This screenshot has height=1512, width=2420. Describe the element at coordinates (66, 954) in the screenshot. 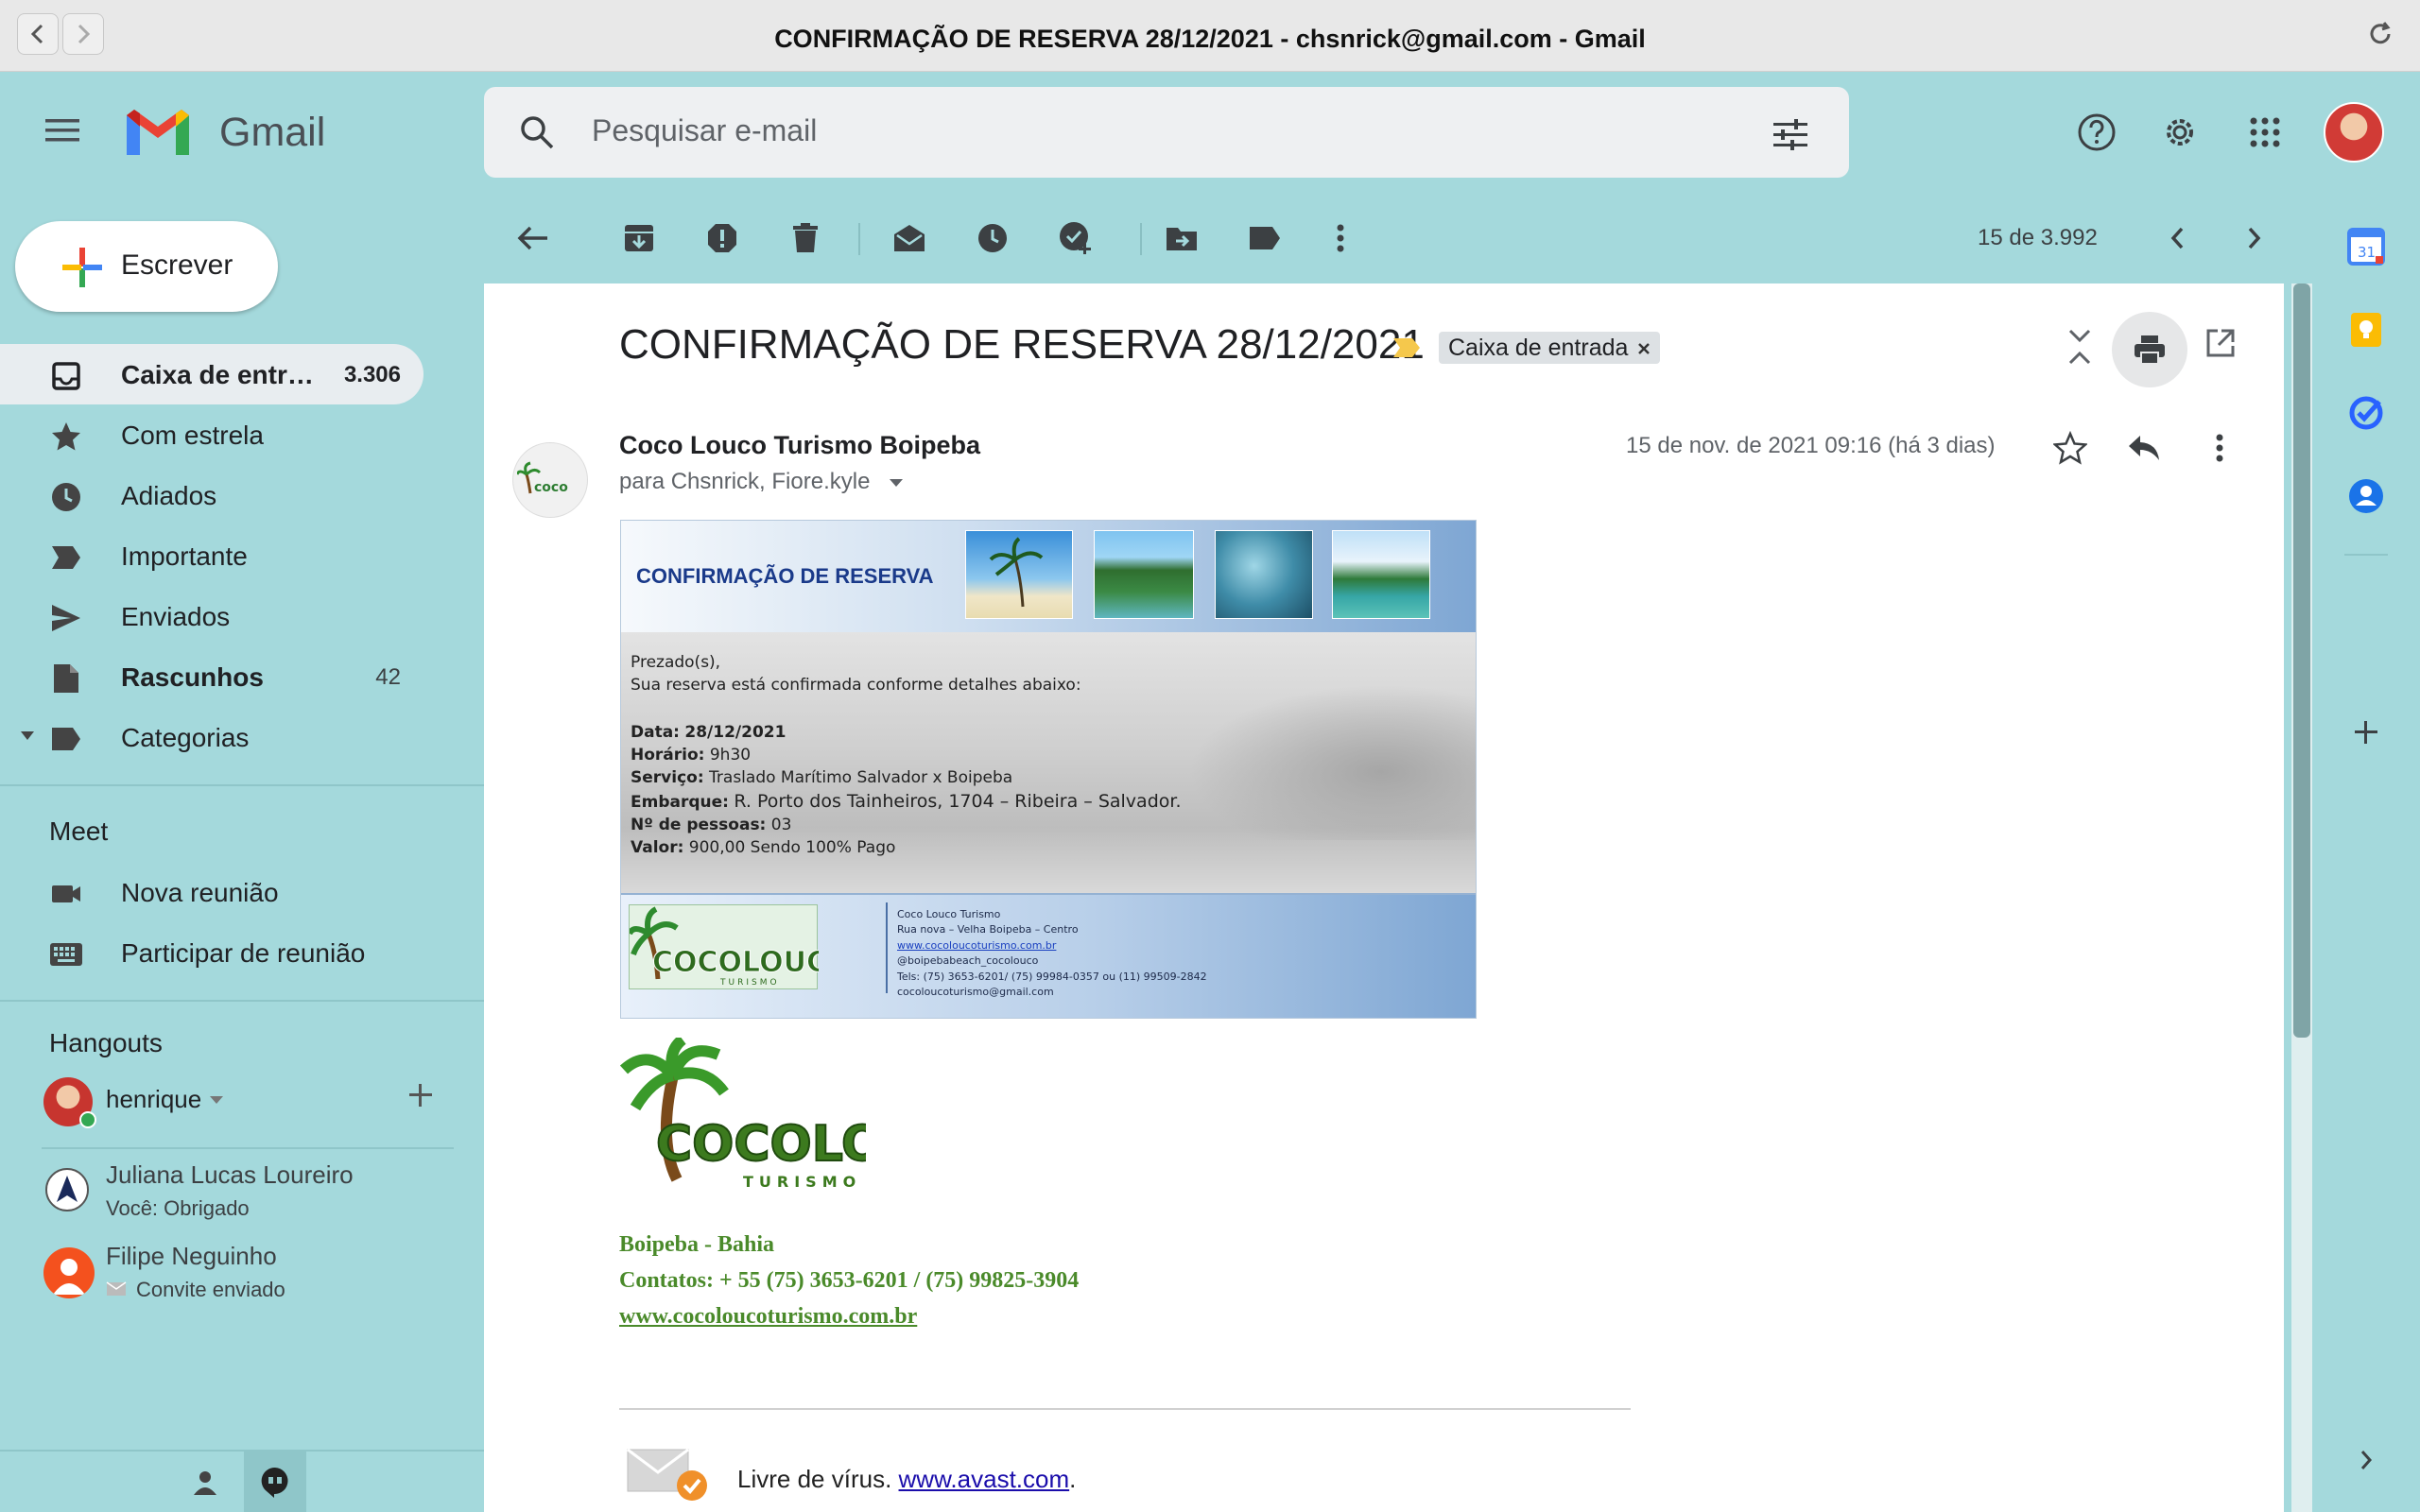

I see `keyboard-icon` at that location.